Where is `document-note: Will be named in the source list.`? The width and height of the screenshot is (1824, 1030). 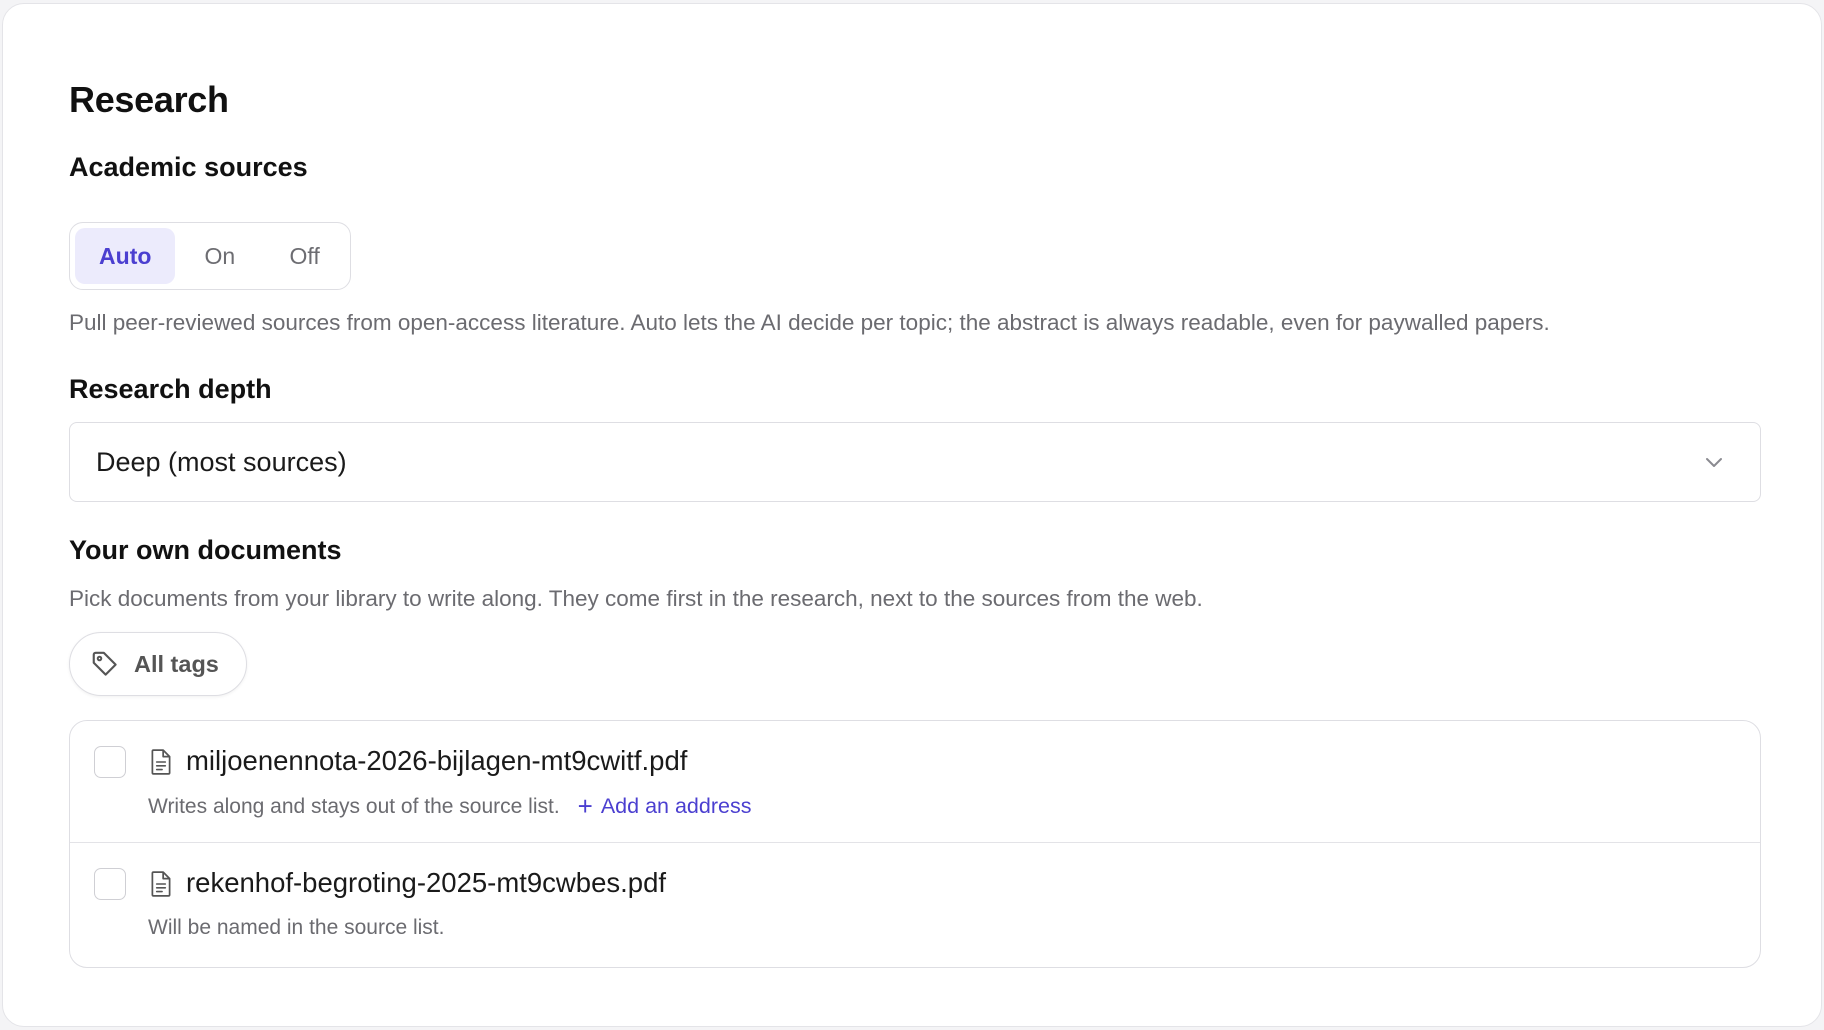
document-note: Will be named in the source list. is located at coordinates (296, 928).